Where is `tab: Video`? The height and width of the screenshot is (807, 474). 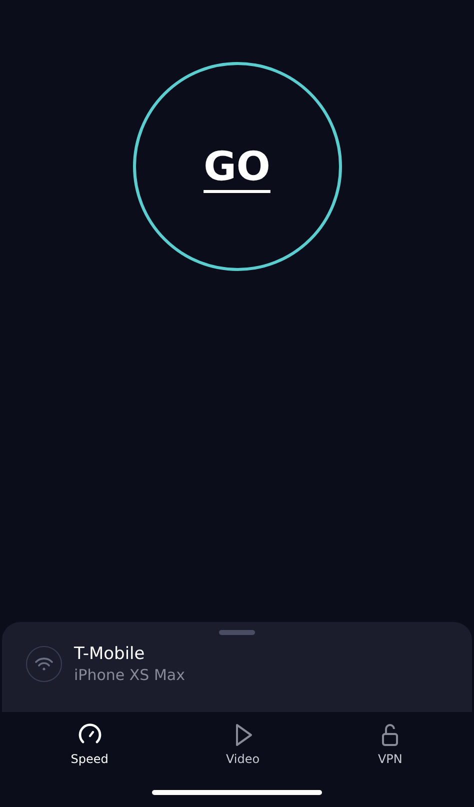
tab: Video is located at coordinates (243, 745).